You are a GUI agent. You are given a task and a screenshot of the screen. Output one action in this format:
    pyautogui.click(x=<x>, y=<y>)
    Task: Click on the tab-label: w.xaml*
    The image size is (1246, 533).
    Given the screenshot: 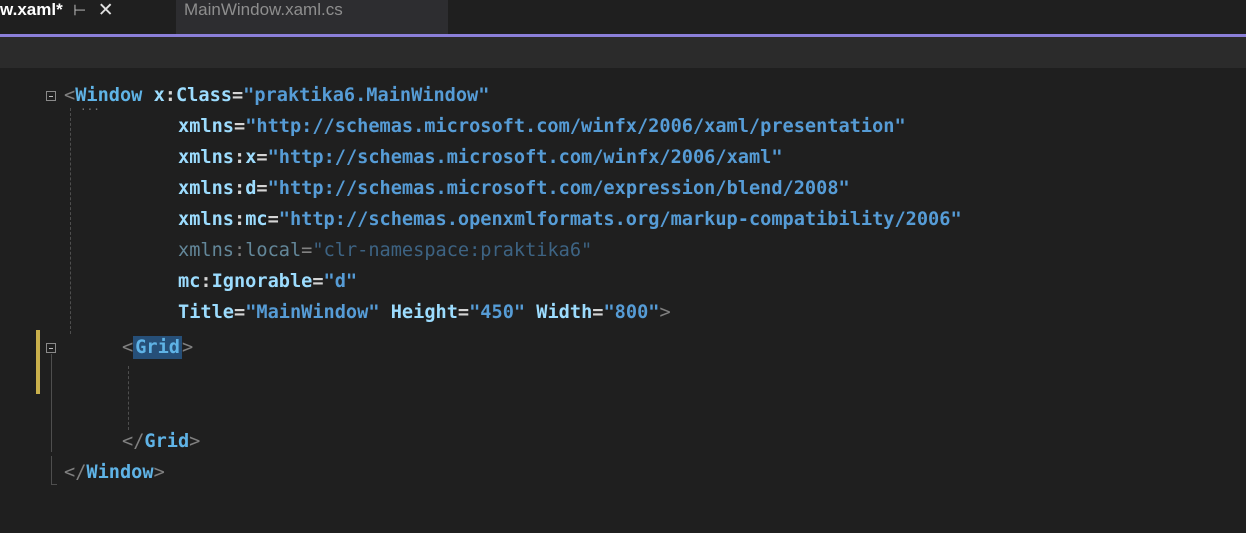 What is the action you would take?
    pyautogui.click(x=31, y=9)
    